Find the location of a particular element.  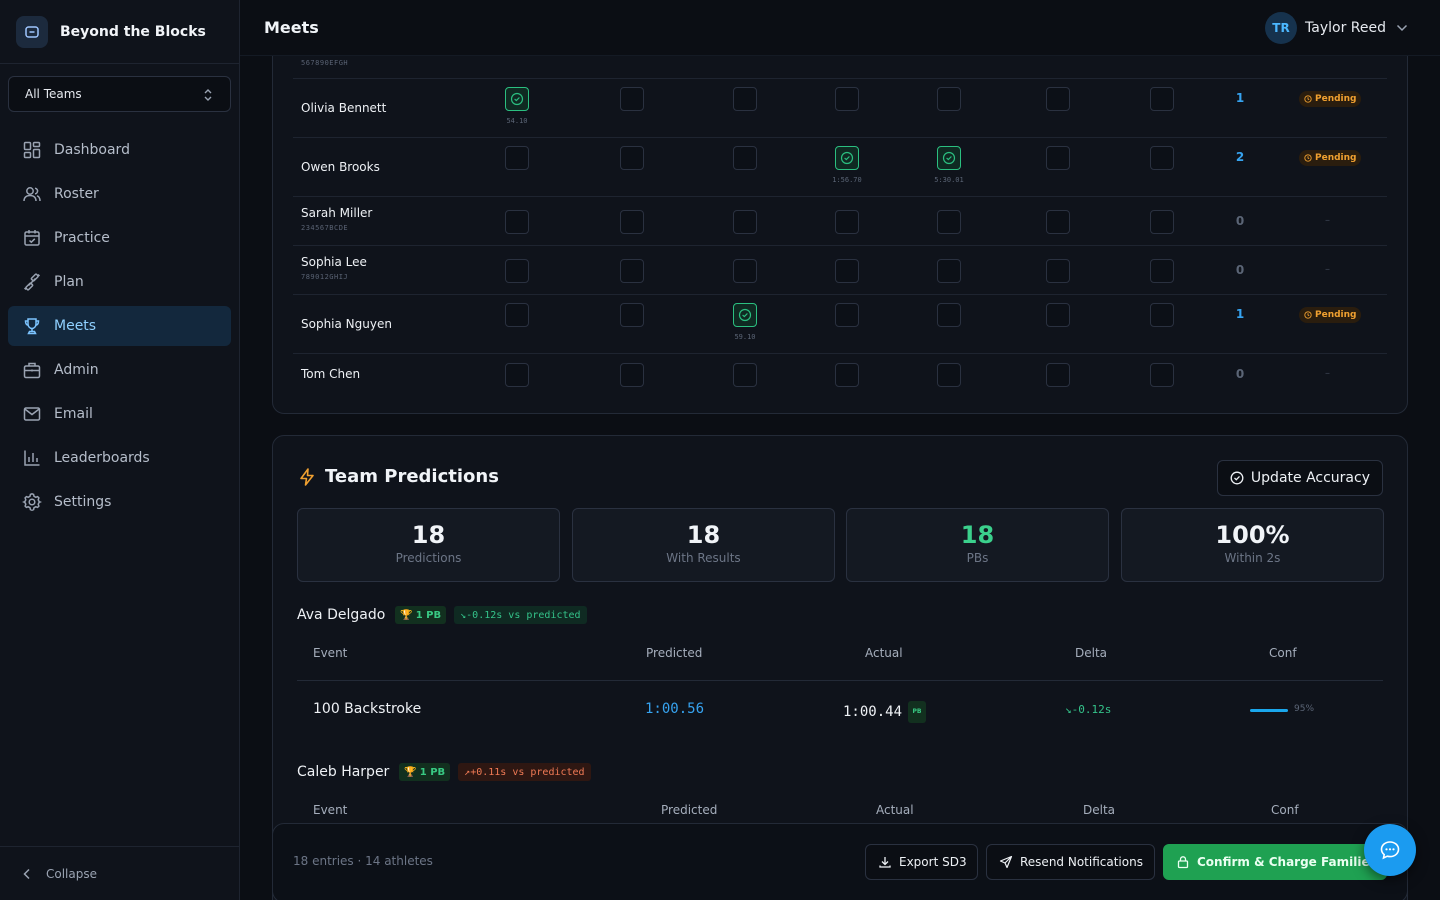

download-icon is located at coordinates (885, 862).